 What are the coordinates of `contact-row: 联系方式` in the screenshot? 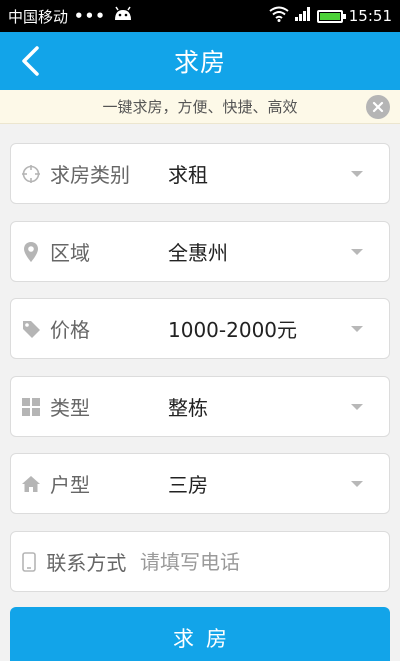 It's located at (200, 561).